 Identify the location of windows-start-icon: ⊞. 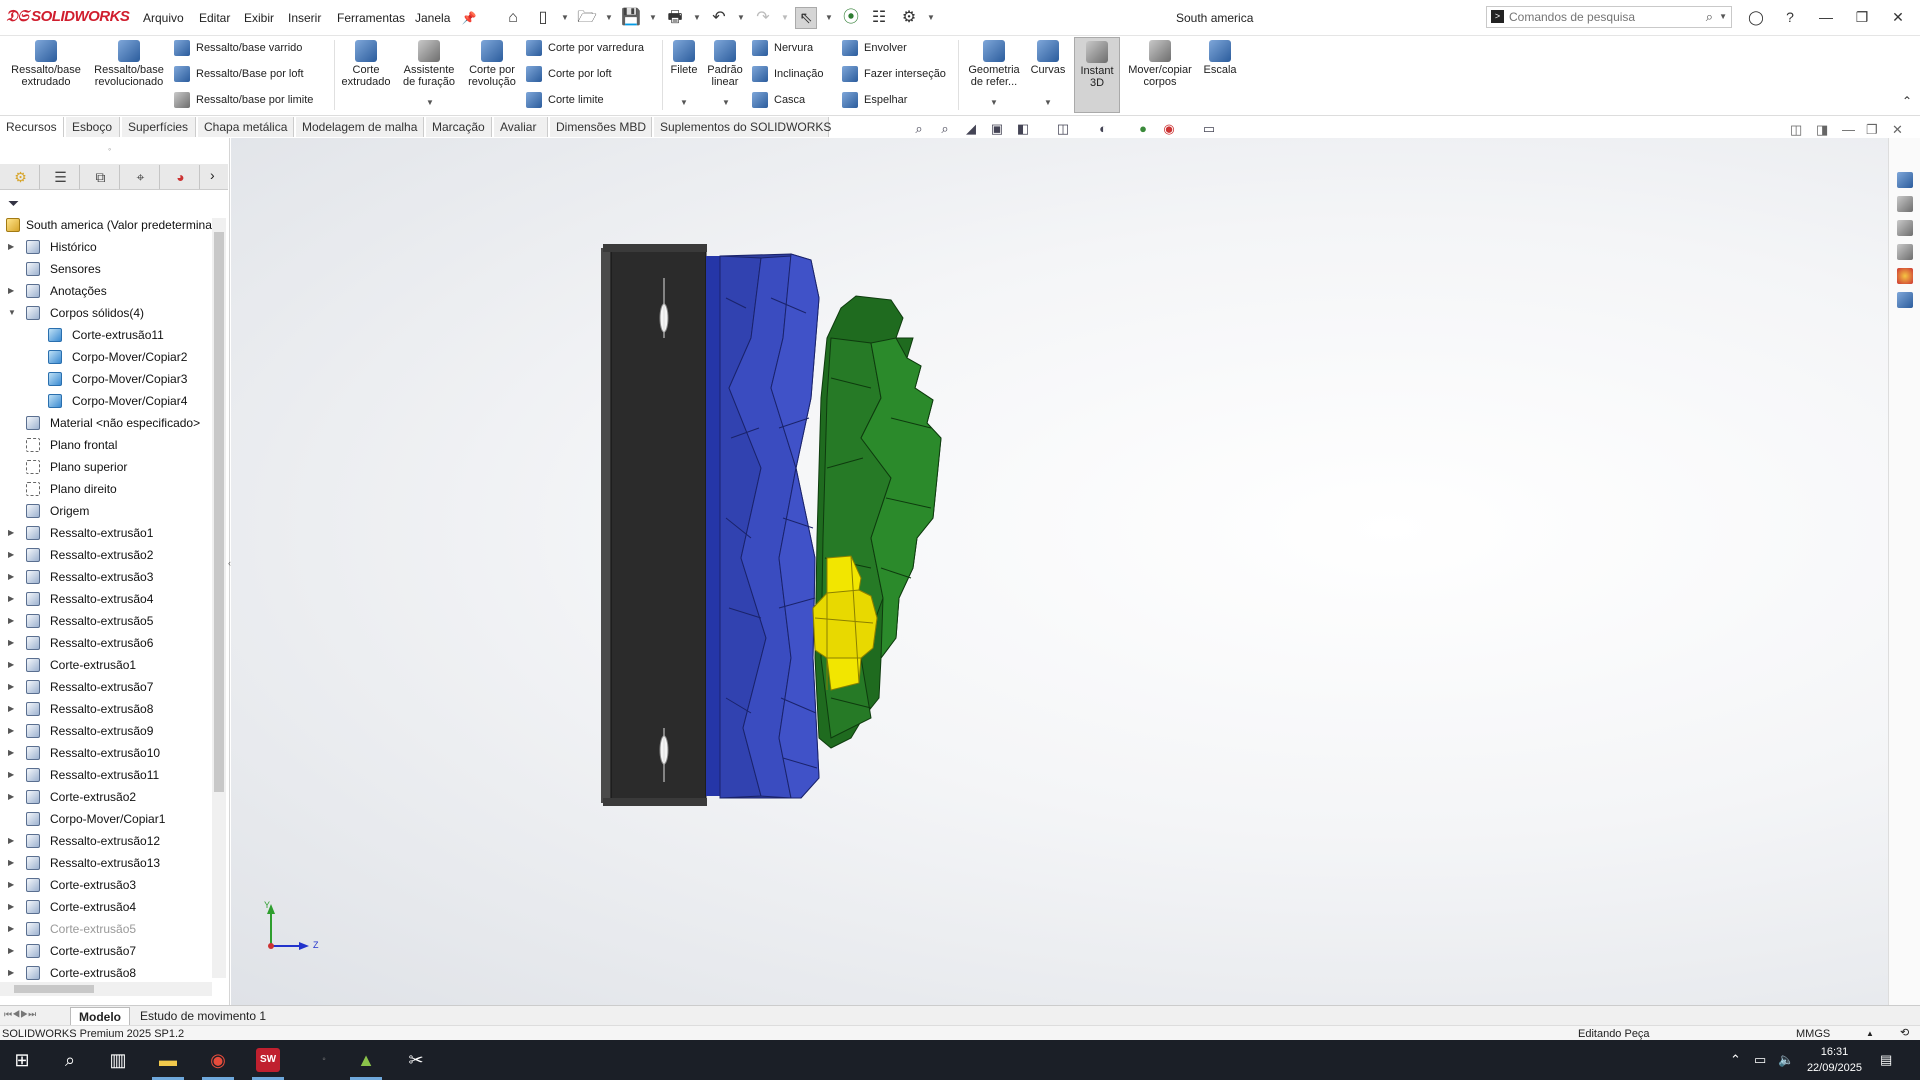
(22, 1060).